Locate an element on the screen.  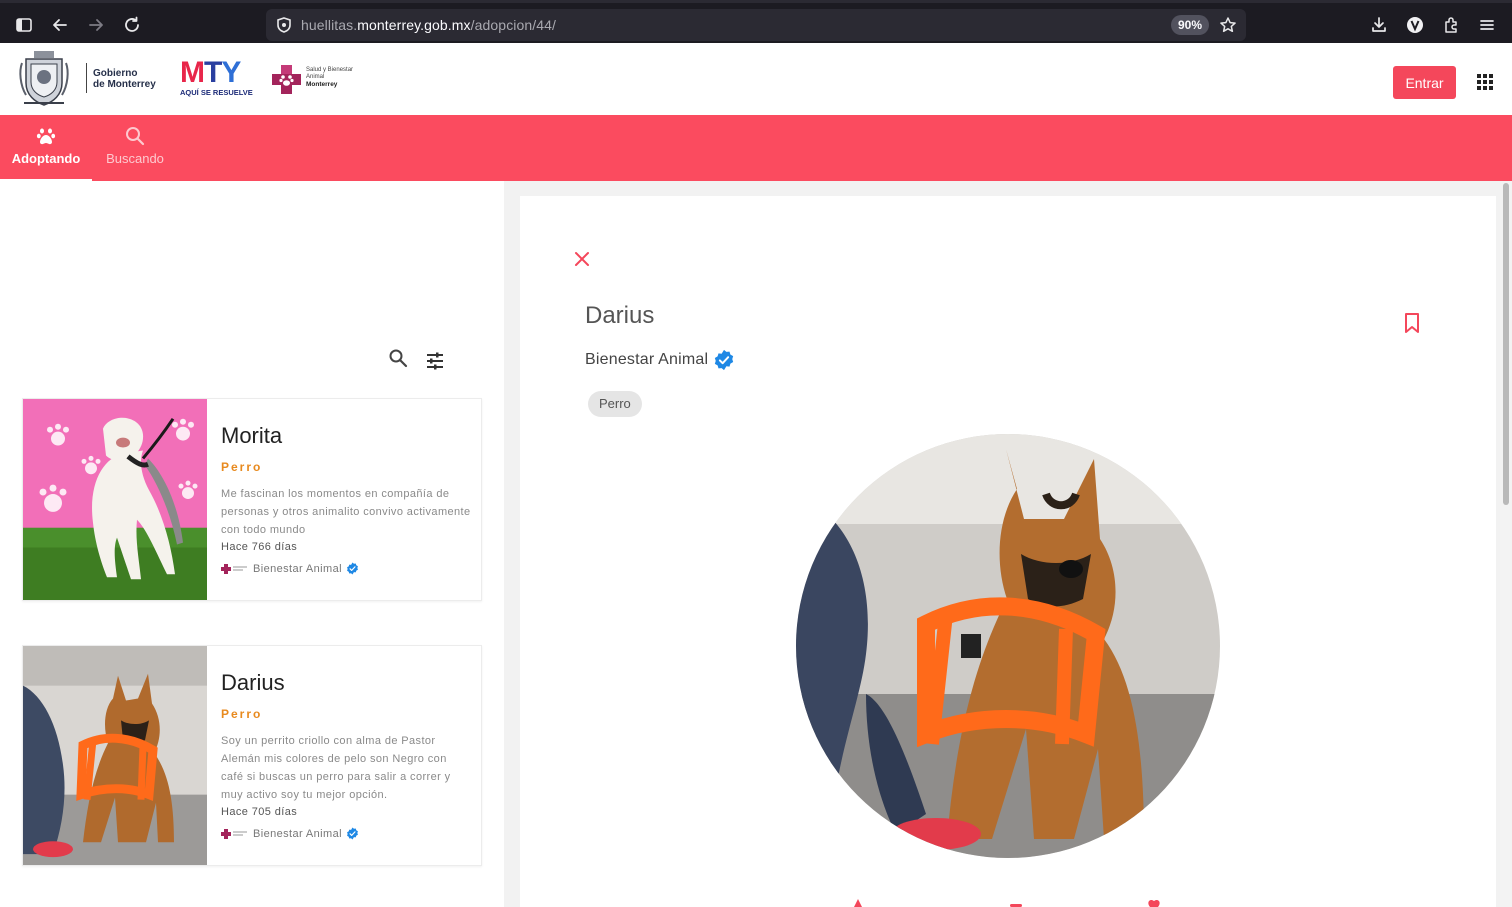
header-divider is located at coordinates (86, 78).